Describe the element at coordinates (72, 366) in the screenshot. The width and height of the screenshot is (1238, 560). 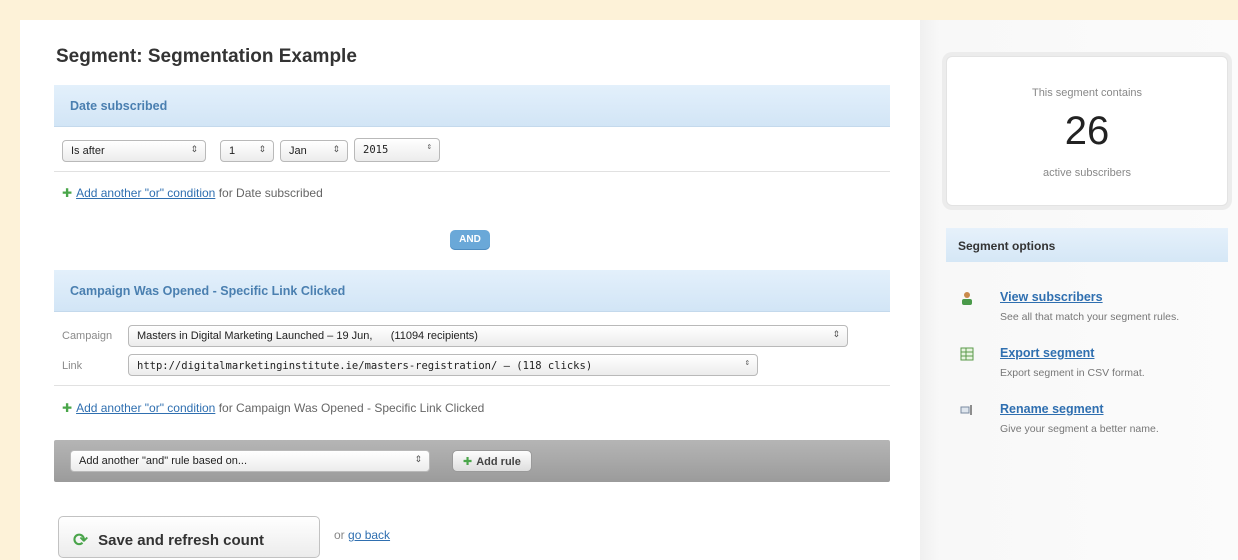
I see `link-label: Link` at that location.